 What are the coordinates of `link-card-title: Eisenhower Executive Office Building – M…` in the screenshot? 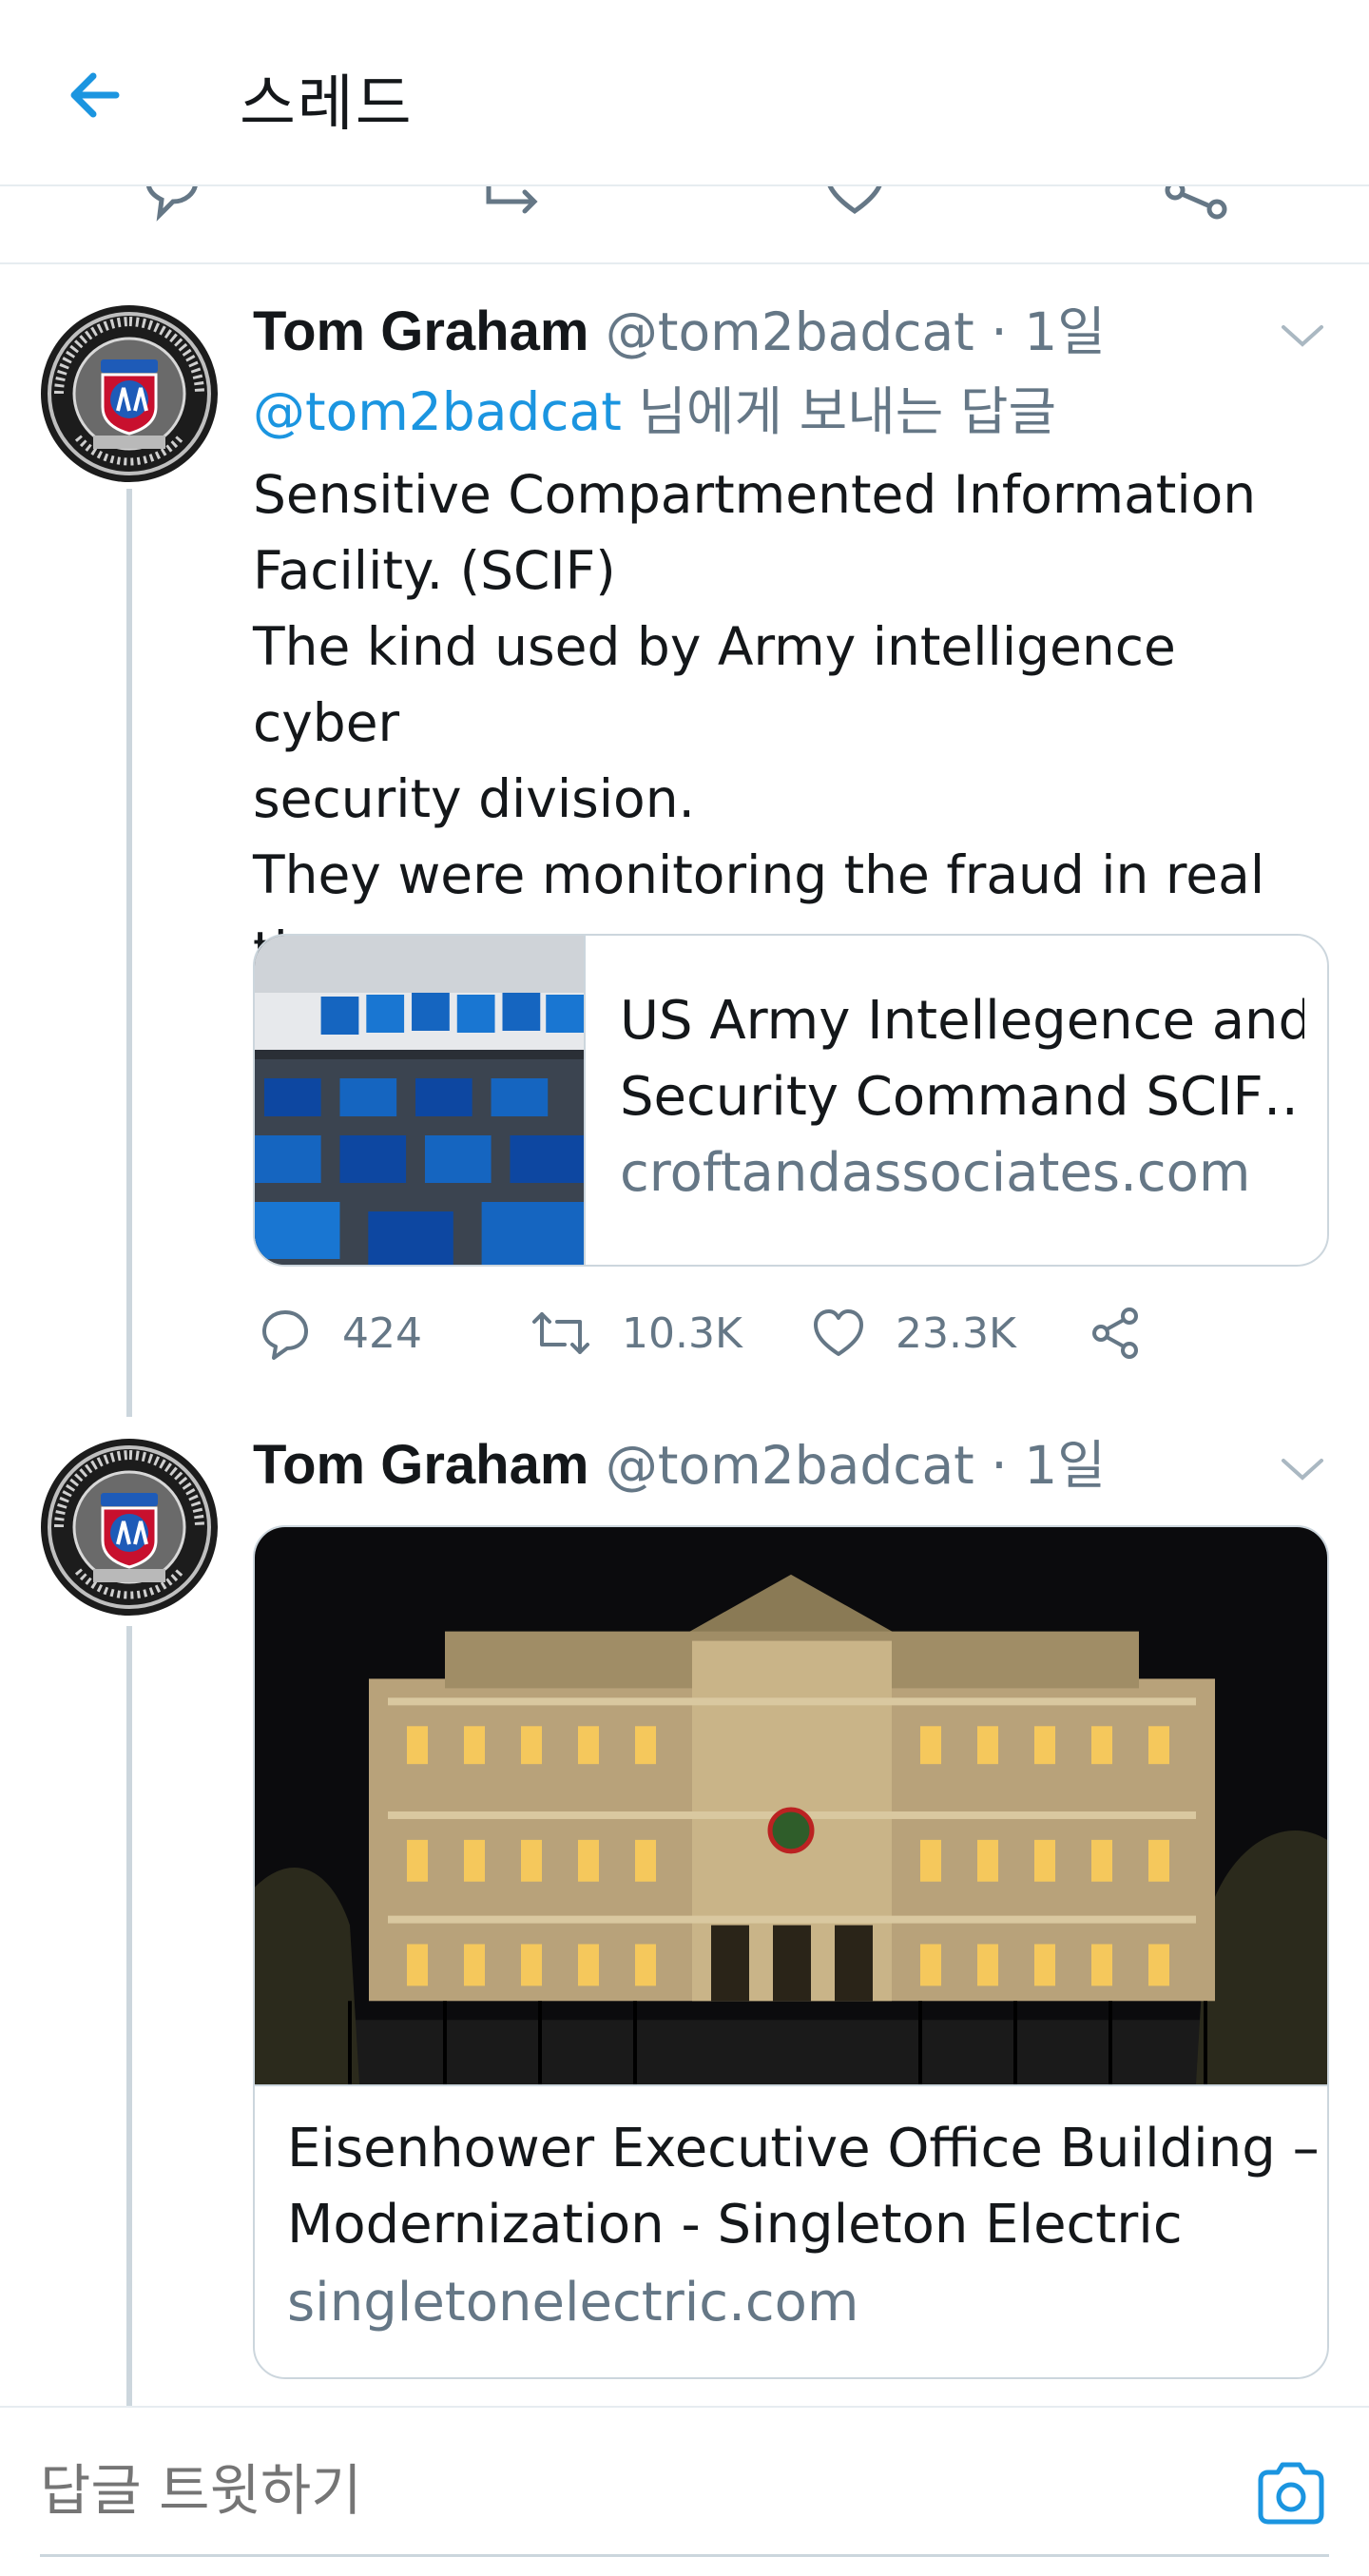 It's located at (803, 2187).